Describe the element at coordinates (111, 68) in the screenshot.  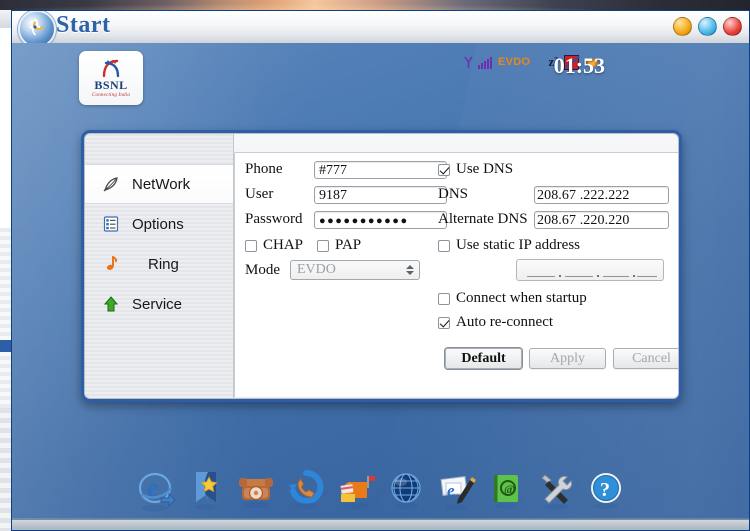
I see `bsnl-arrows-icon` at that location.